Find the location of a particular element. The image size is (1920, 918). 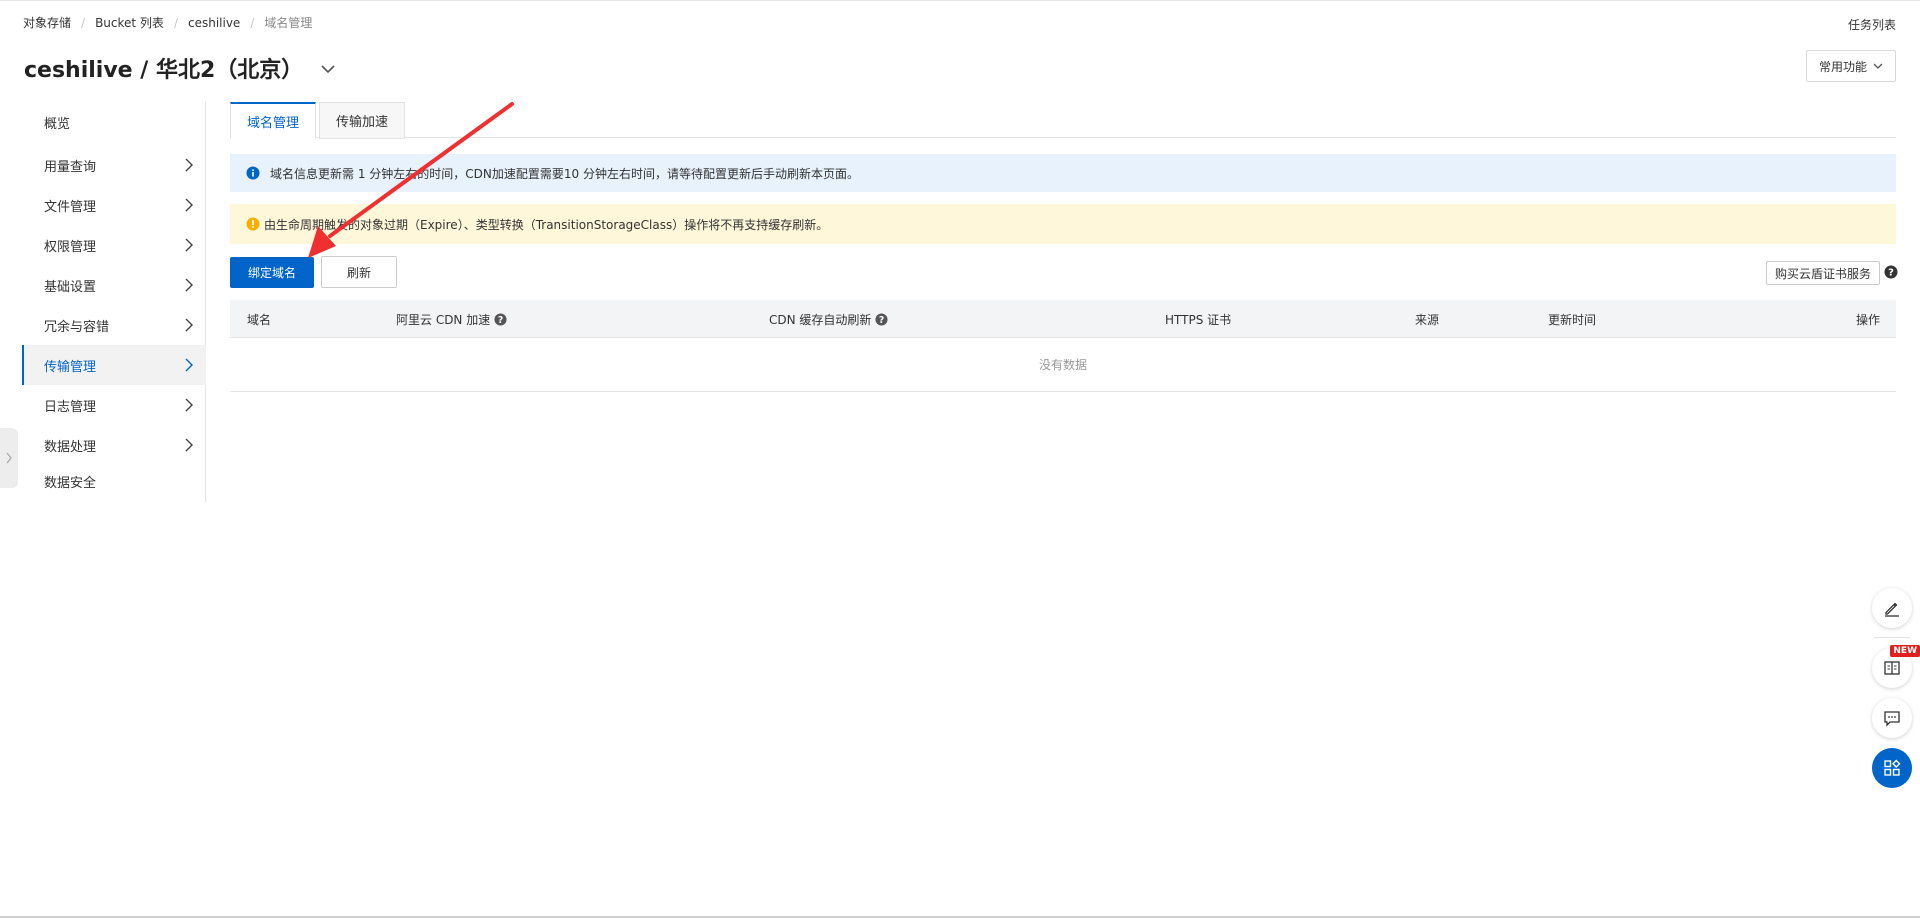

tab-label: 域名管理 is located at coordinates (273, 123).